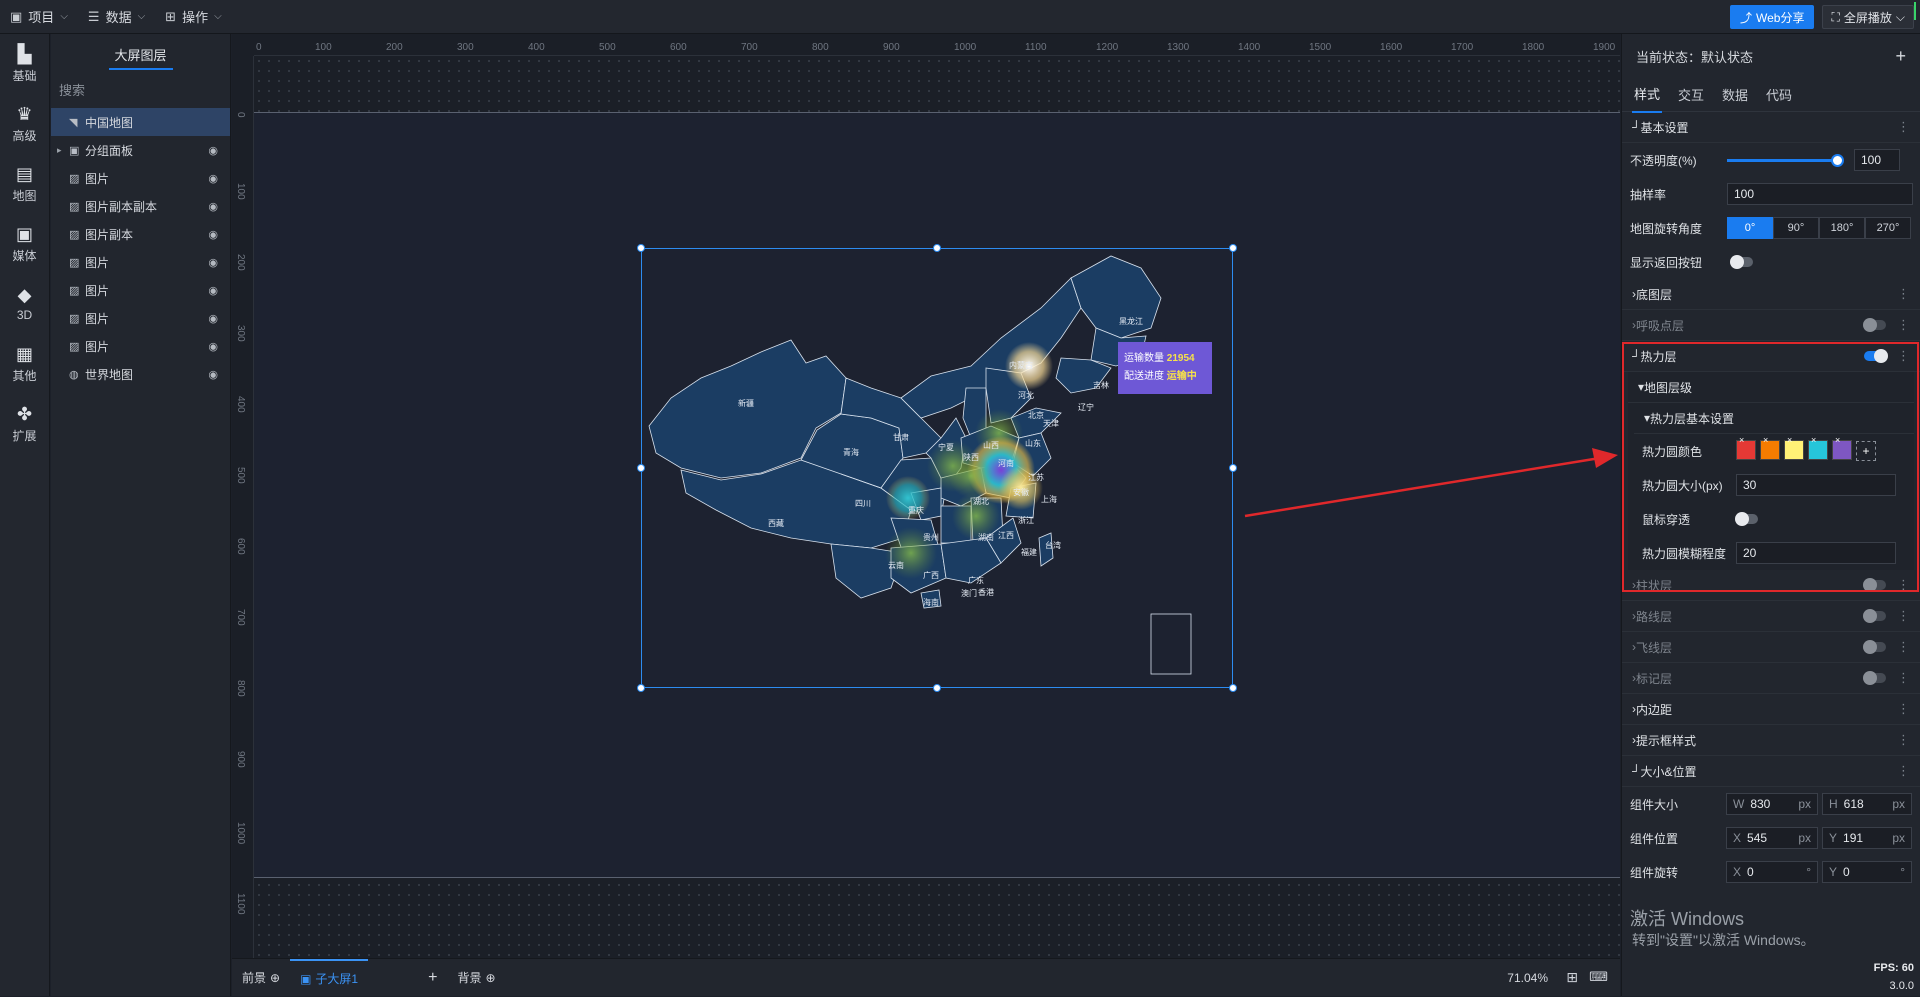  I want to click on nav-map: ▤ 地图, so click(24, 184).